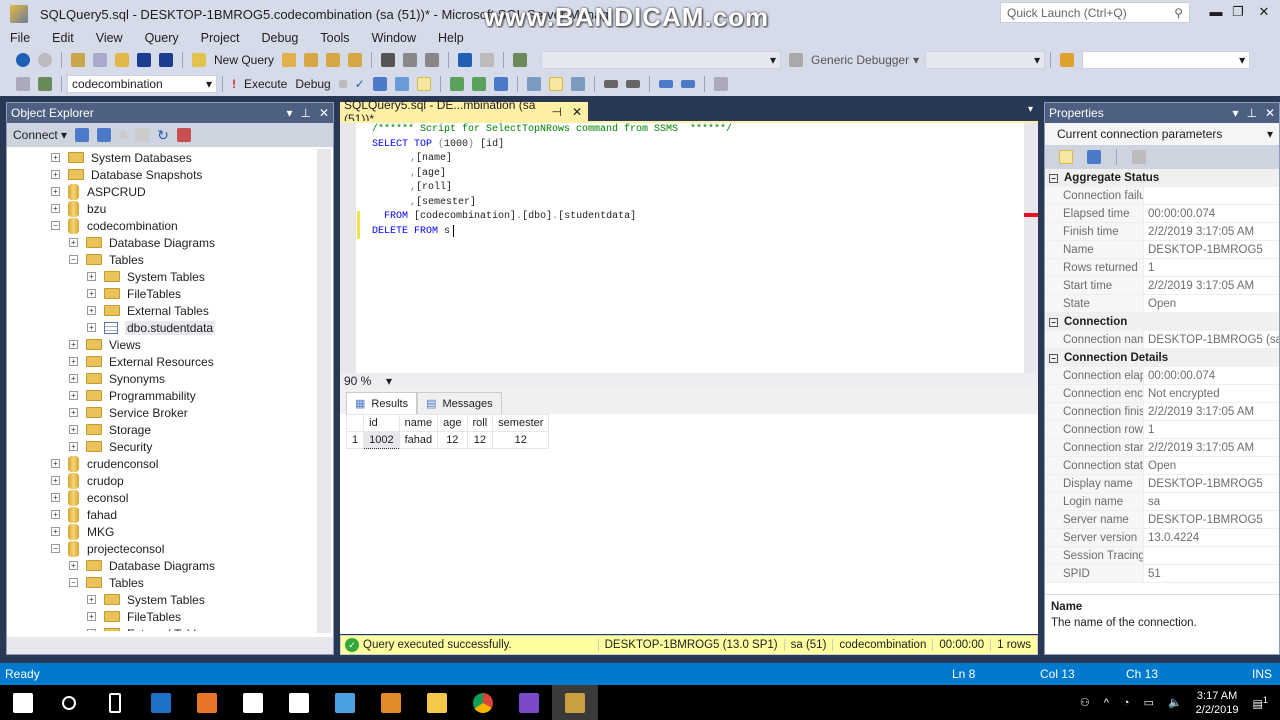  What do you see at coordinates (423, 84) in the screenshot?
I see `results-to-grid-icon` at bounding box center [423, 84].